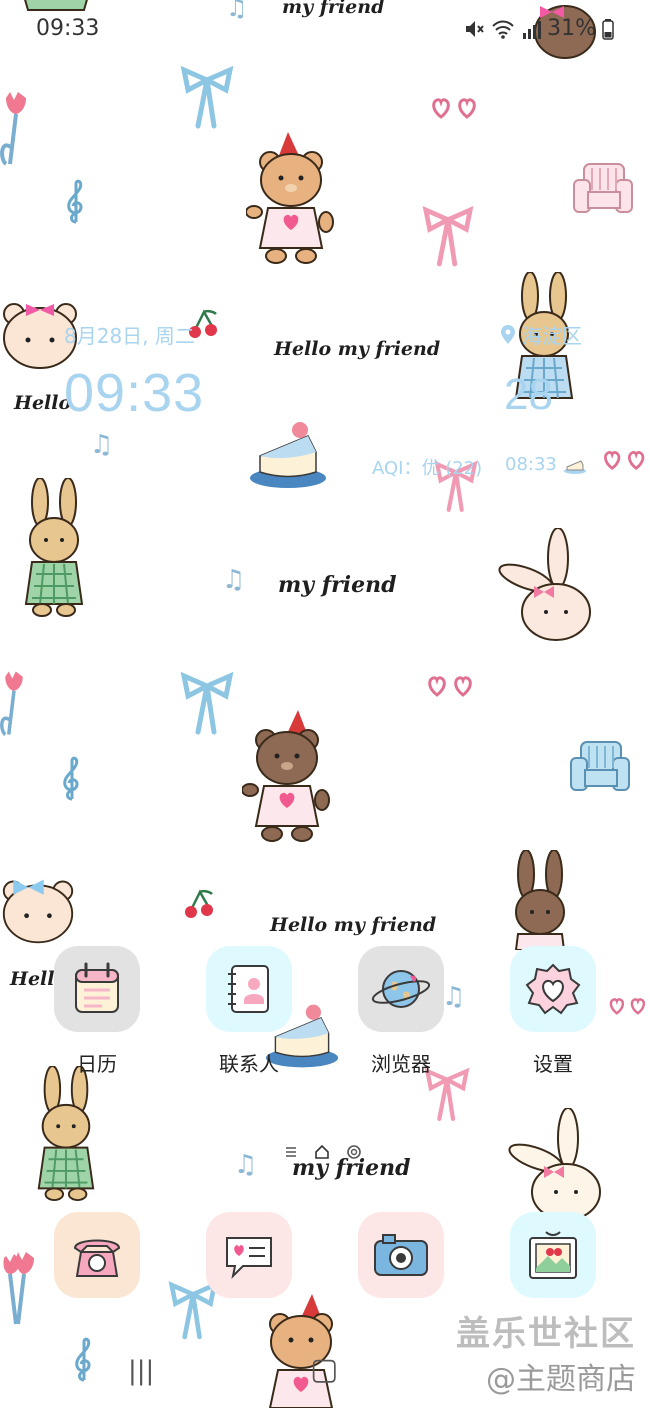  I want to click on widget-aqi: AQI：优 (22), so click(427, 468).